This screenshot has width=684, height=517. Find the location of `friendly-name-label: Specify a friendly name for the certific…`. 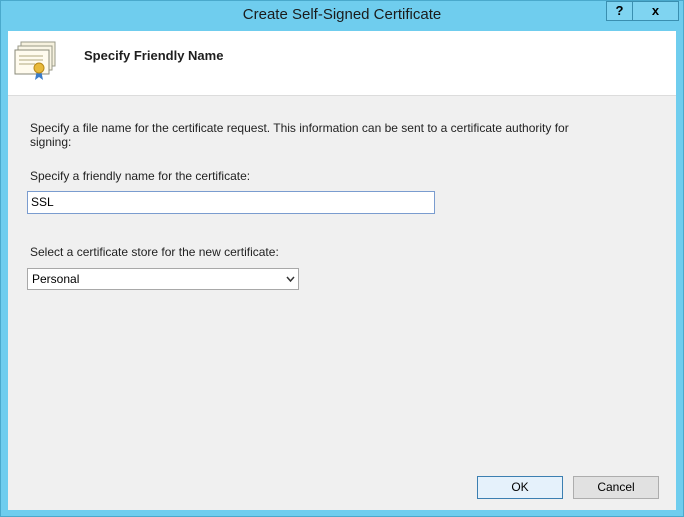

friendly-name-label: Specify a friendly name for the certific… is located at coordinates (140, 176).